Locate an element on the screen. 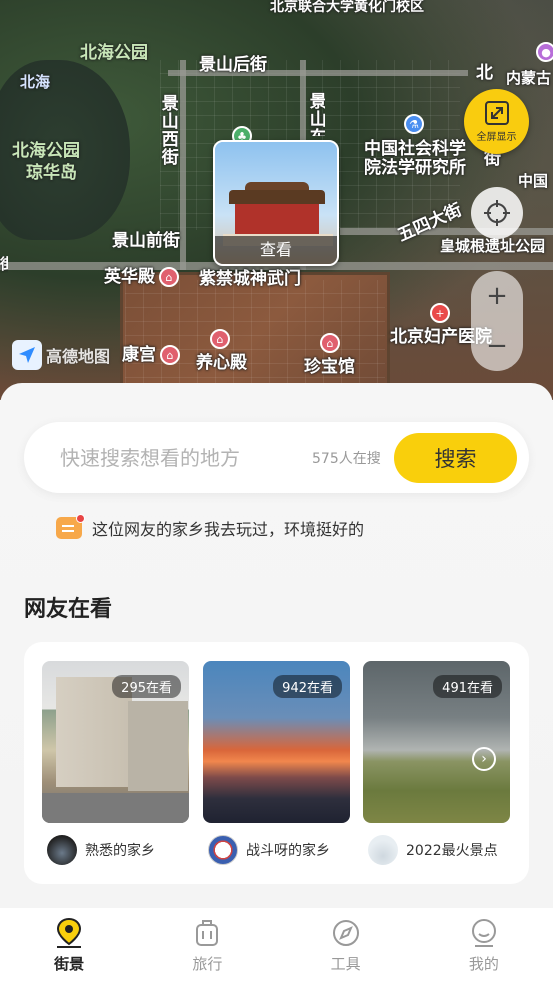  map-label: 养心殿 is located at coordinates (221, 363).